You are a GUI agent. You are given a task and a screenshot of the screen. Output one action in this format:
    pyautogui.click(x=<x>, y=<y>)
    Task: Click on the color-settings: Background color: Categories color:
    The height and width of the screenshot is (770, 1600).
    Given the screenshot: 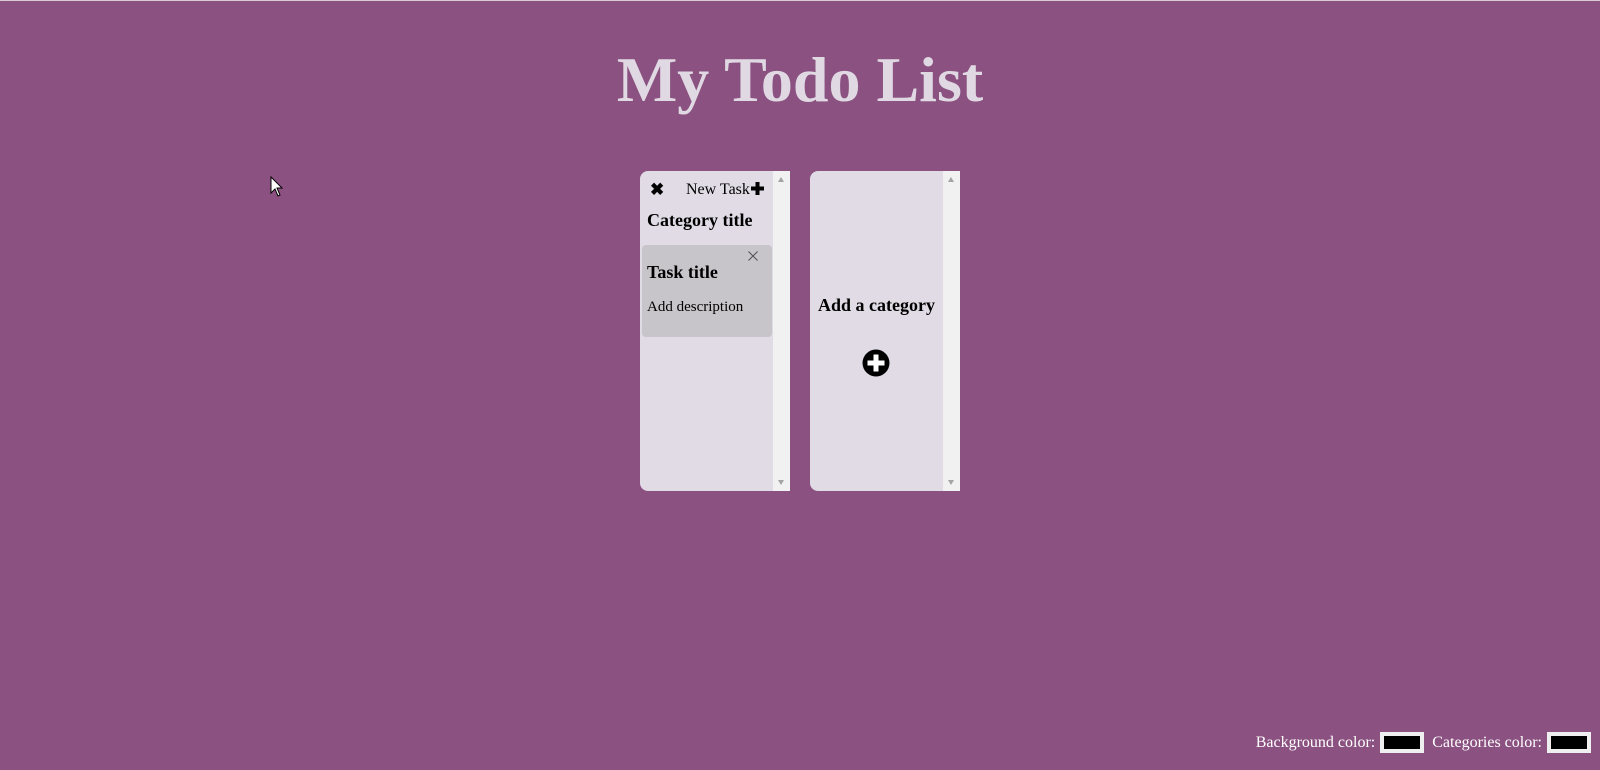 What is the action you would take?
    pyautogui.click(x=1423, y=742)
    